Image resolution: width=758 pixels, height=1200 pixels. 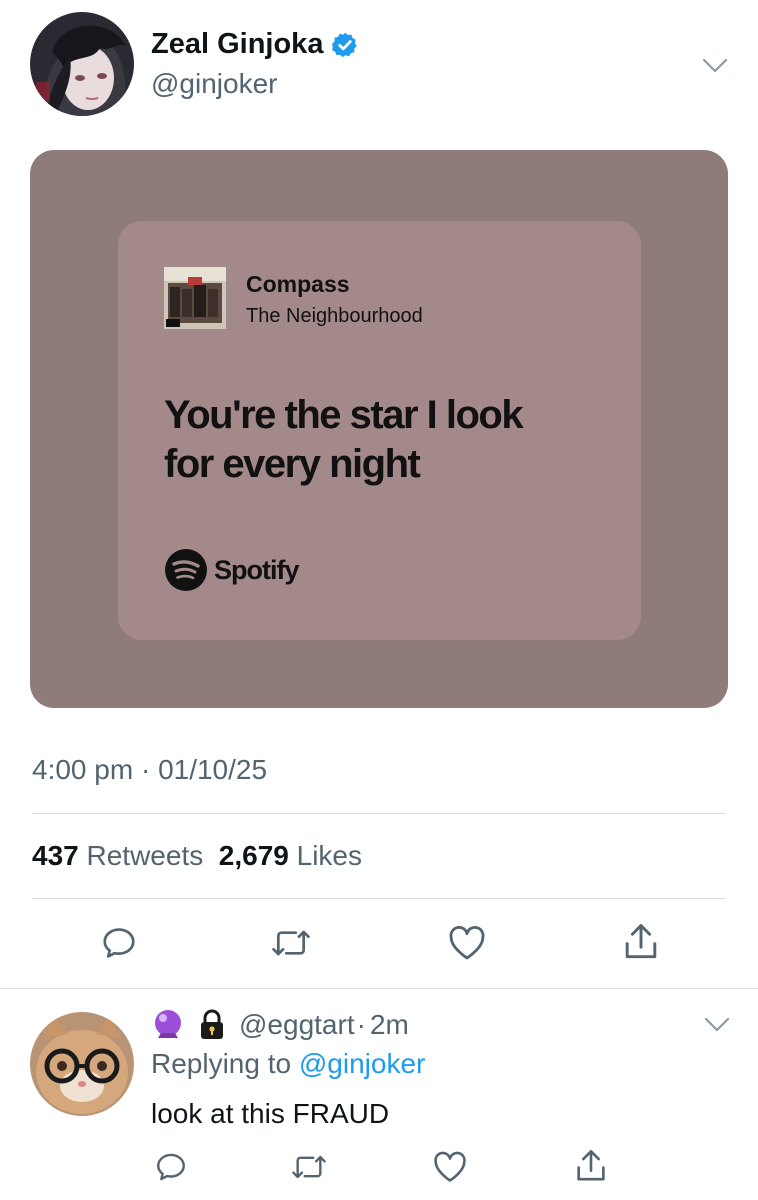 What do you see at coordinates (334, 316) in the screenshot?
I see `song-artist: The Neighbourhood` at bounding box center [334, 316].